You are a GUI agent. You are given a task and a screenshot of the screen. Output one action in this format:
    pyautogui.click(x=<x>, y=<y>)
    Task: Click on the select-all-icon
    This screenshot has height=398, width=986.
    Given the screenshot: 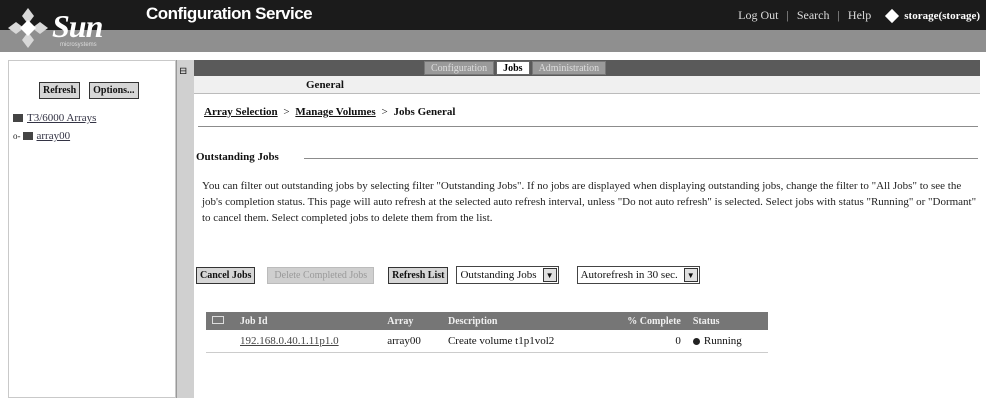 What is the action you would take?
    pyautogui.click(x=218, y=319)
    